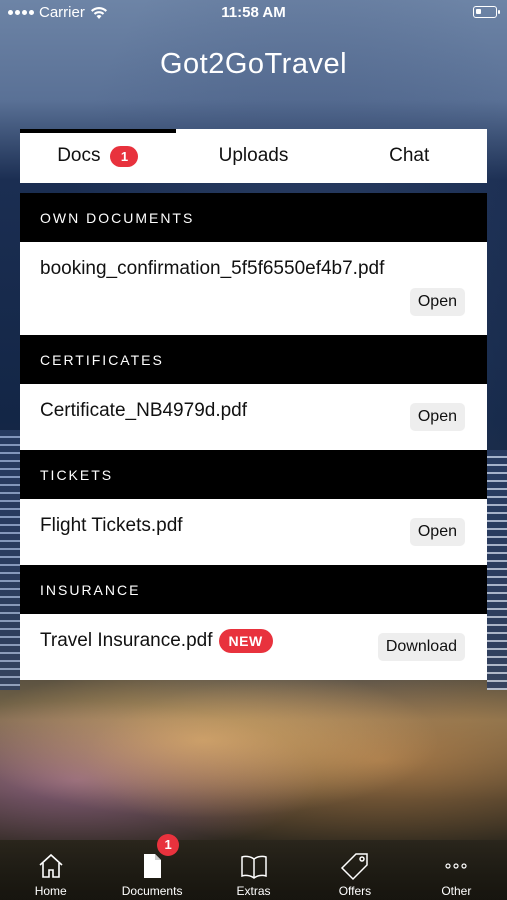 The image size is (507, 900). I want to click on tag-icon, so click(354, 867).